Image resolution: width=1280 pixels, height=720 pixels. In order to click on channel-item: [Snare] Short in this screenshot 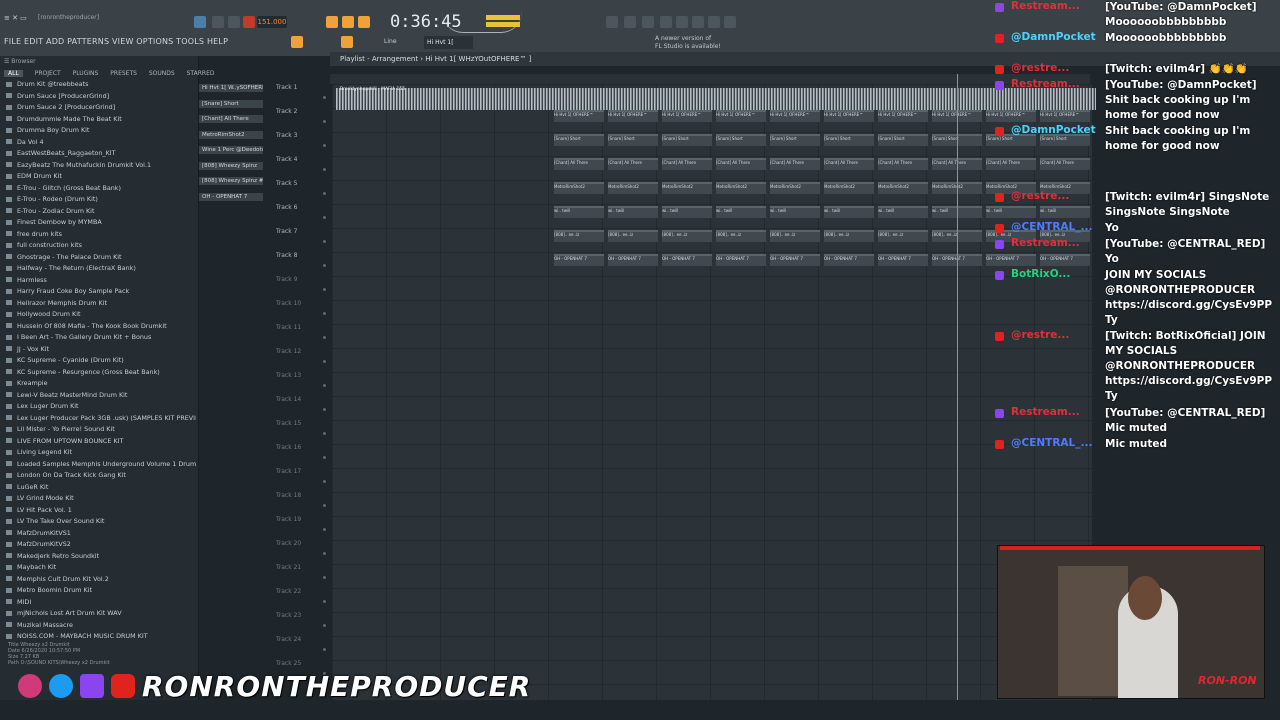, I will do `click(234, 107)`.